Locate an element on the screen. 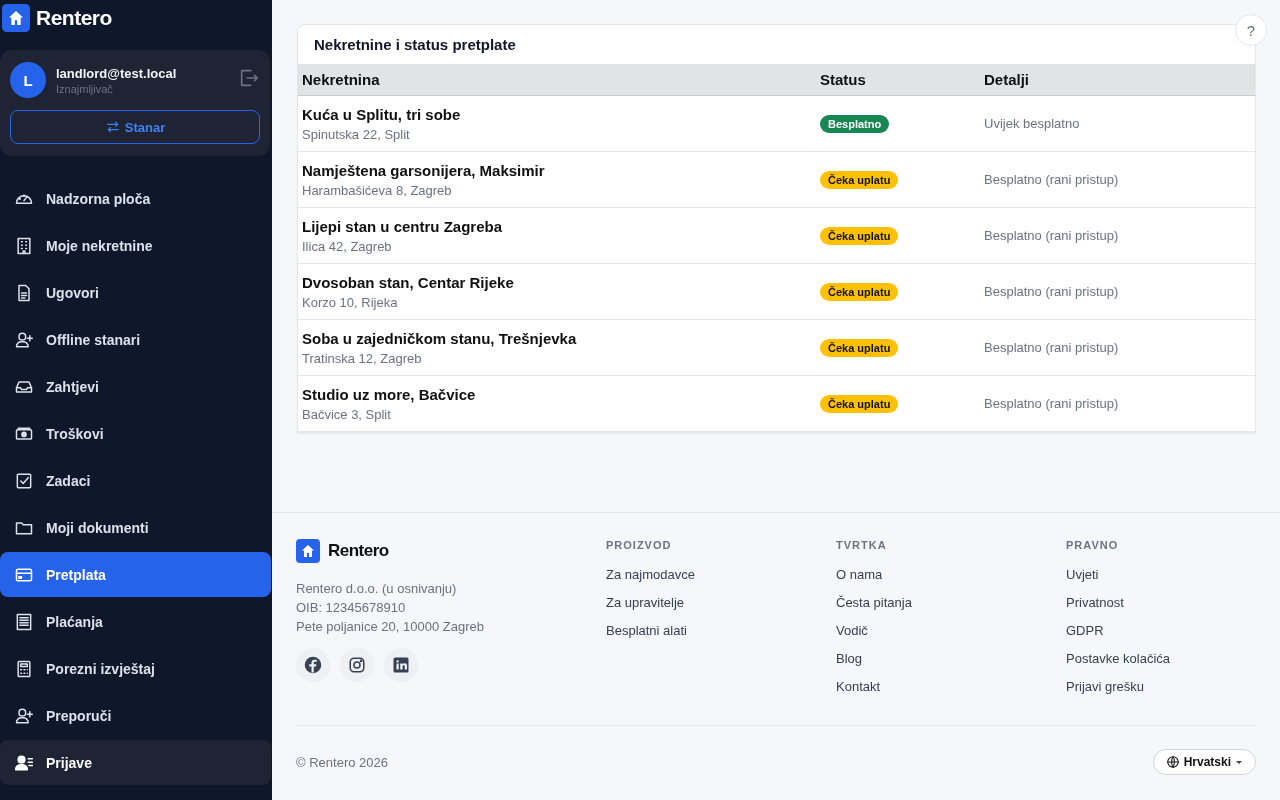 This screenshot has width=1280, height=800. footer-link: Vodič is located at coordinates (951, 630).